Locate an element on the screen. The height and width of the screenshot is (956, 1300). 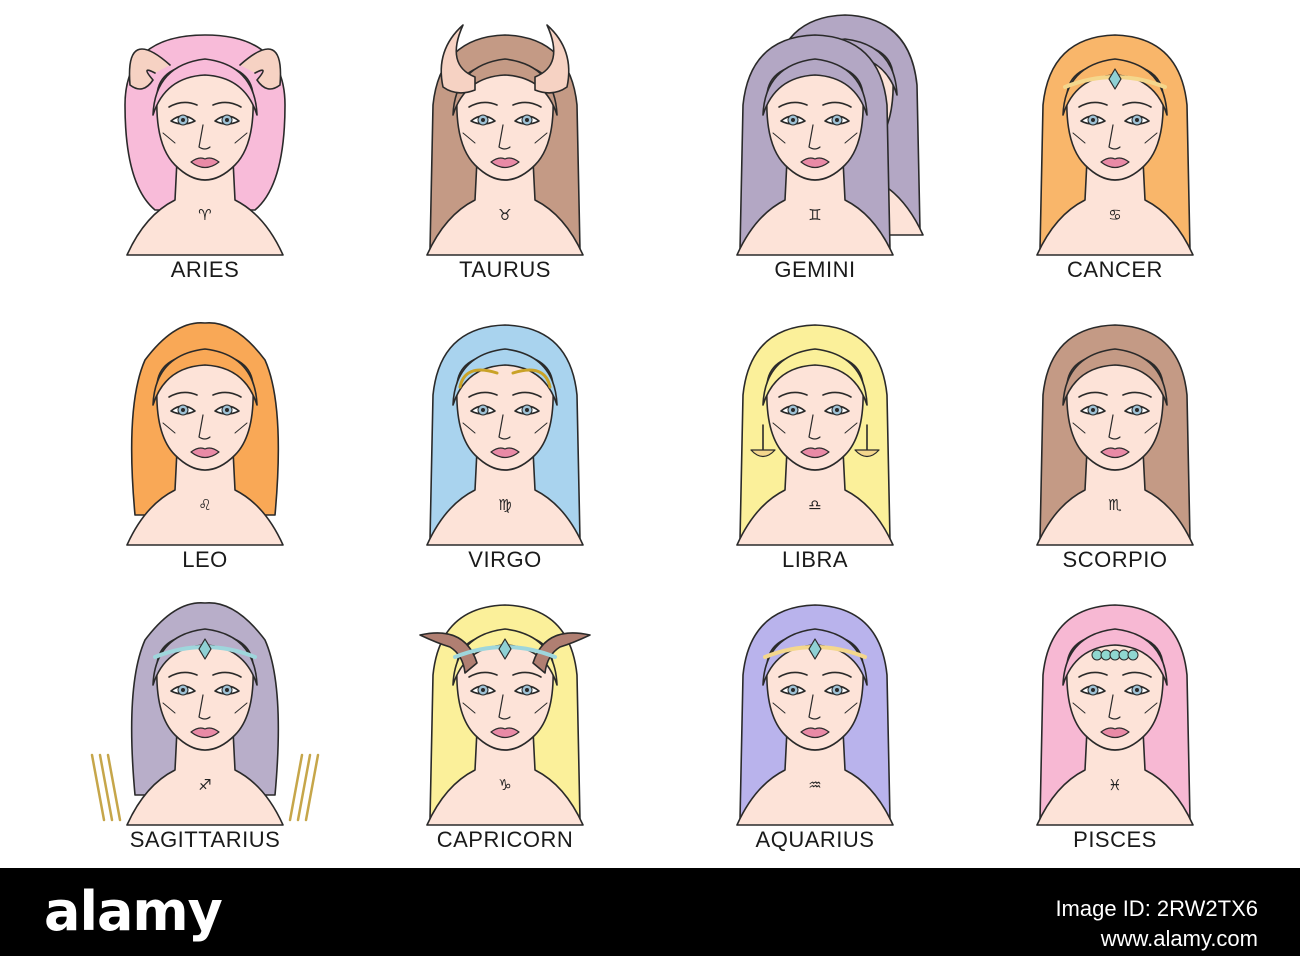
alamy-logo: alamy is located at coordinates (133, 911).